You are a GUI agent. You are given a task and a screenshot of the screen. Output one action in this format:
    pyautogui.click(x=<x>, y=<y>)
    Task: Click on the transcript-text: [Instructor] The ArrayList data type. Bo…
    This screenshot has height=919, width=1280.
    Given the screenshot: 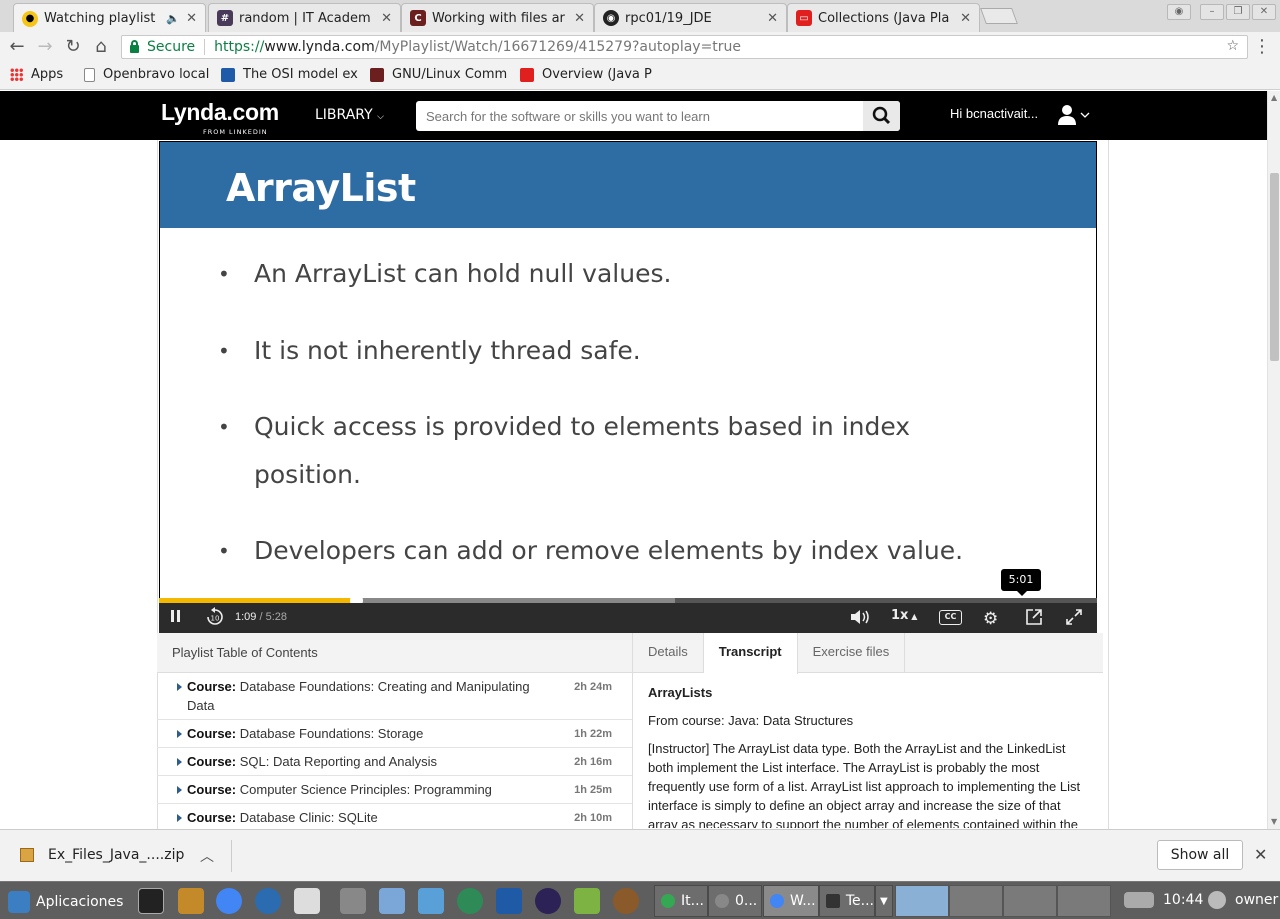 What is the action you would take?
    pyautogui.click(x=868, y=783)
    